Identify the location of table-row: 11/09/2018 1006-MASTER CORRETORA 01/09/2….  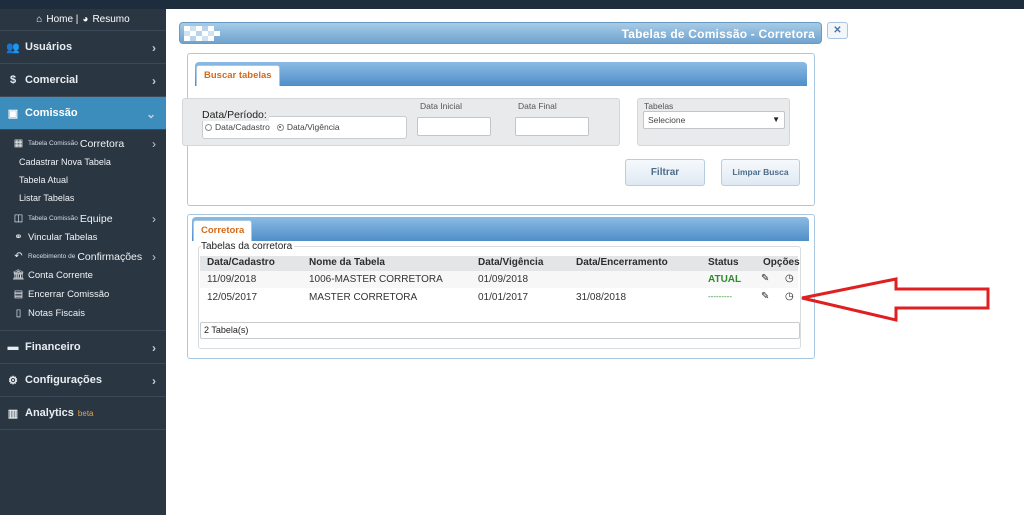
(499, 279).